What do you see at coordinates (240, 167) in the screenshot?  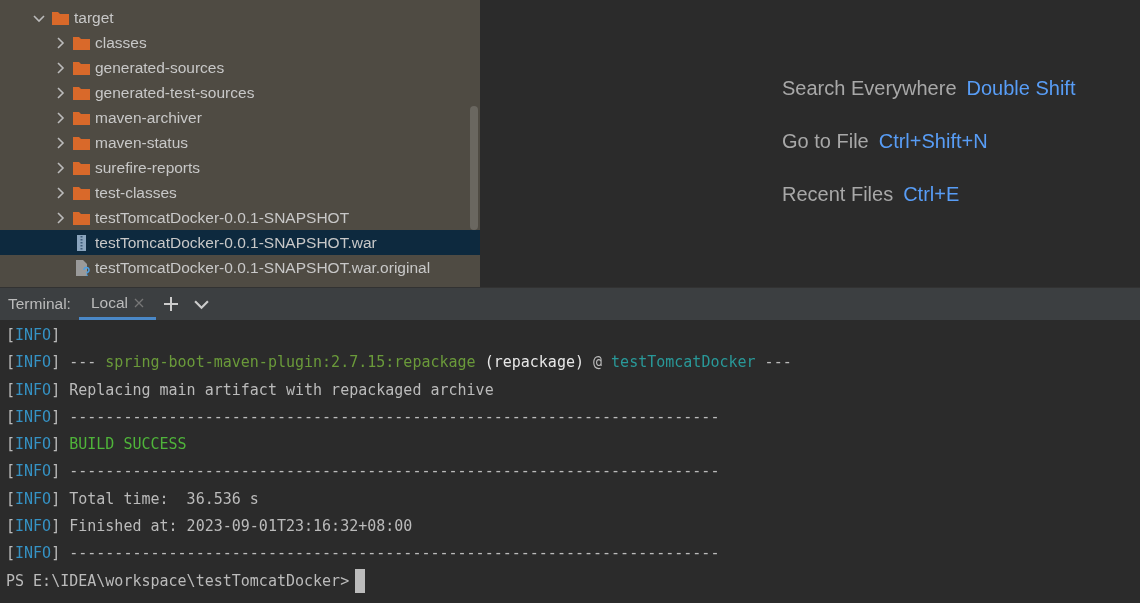 I see `tree-item: surefire-reports` at bounding box center [240, 167].